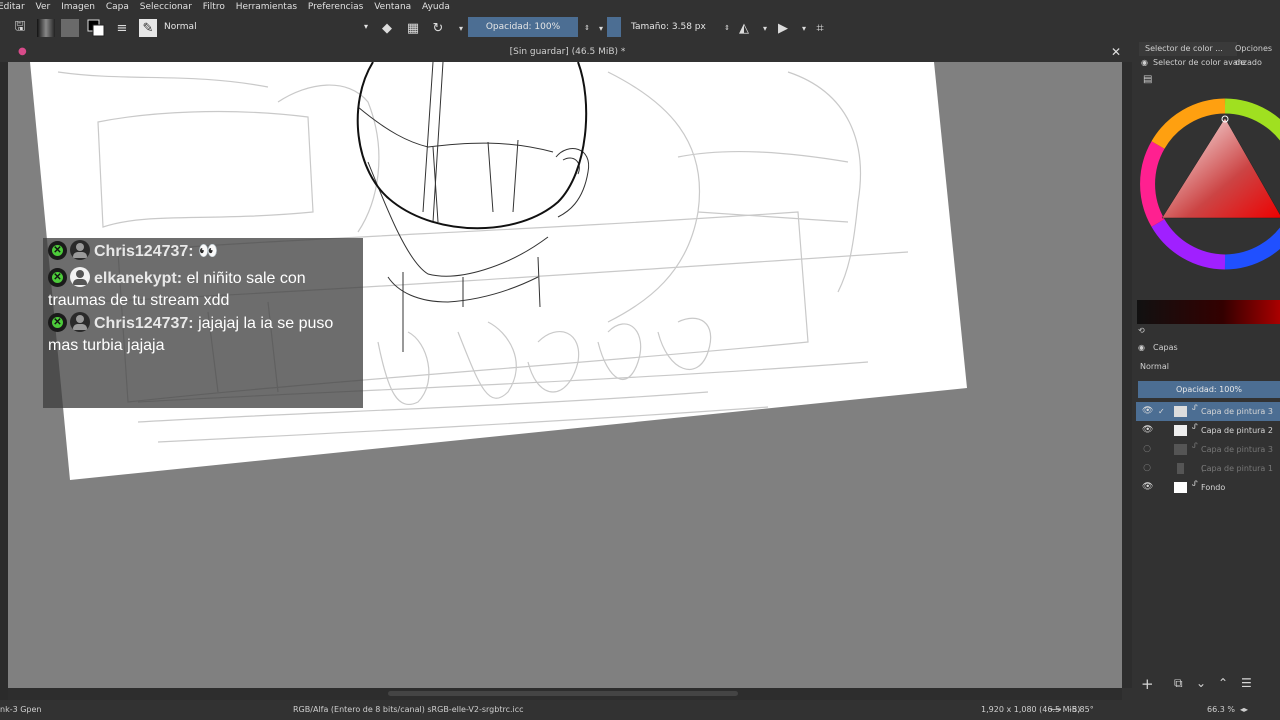  What do you see at coordinates (22, 51) in the screenshot?
I see `krita-icon: ●` at bounding box center [22, 51].